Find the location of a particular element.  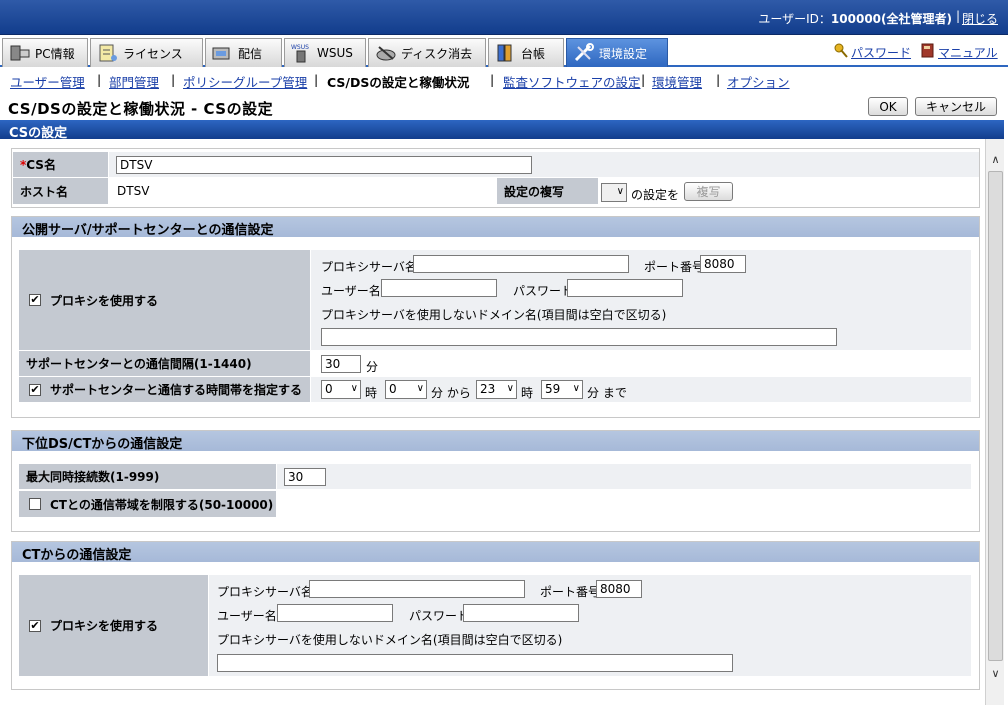

ok-button: OK is located at coordinates (888, 106).